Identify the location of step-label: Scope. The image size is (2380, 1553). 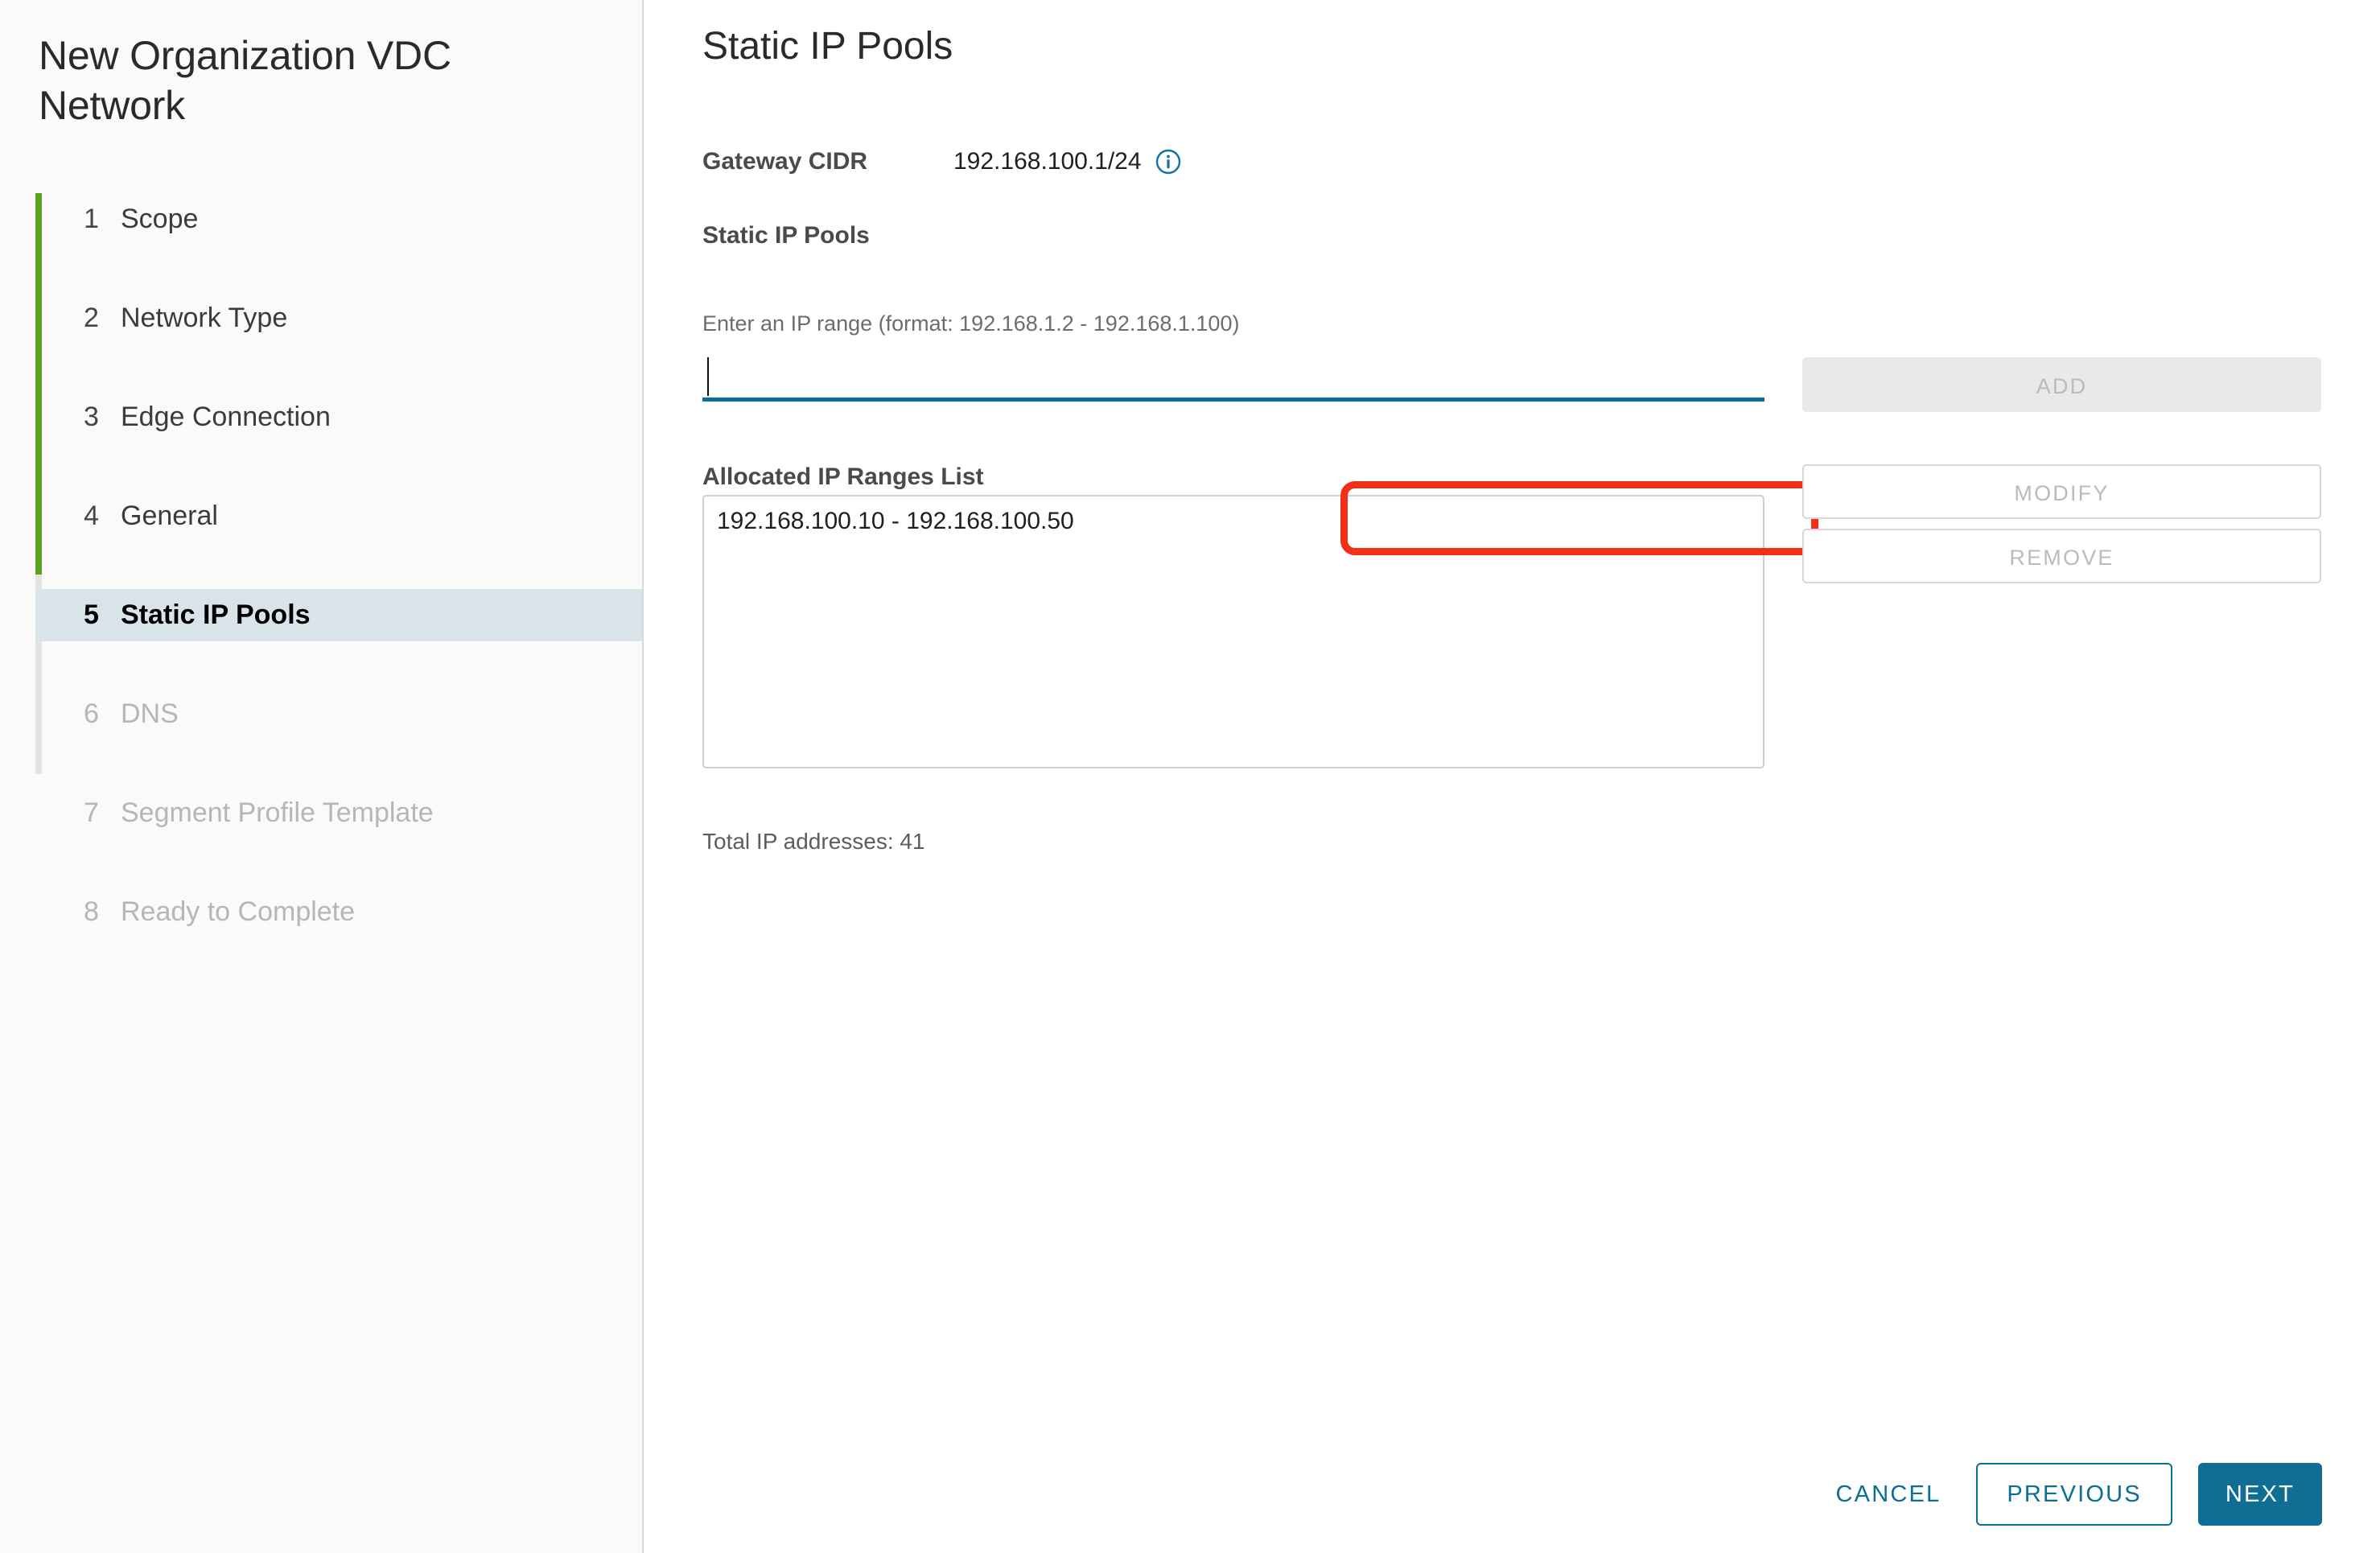
(160, 219).